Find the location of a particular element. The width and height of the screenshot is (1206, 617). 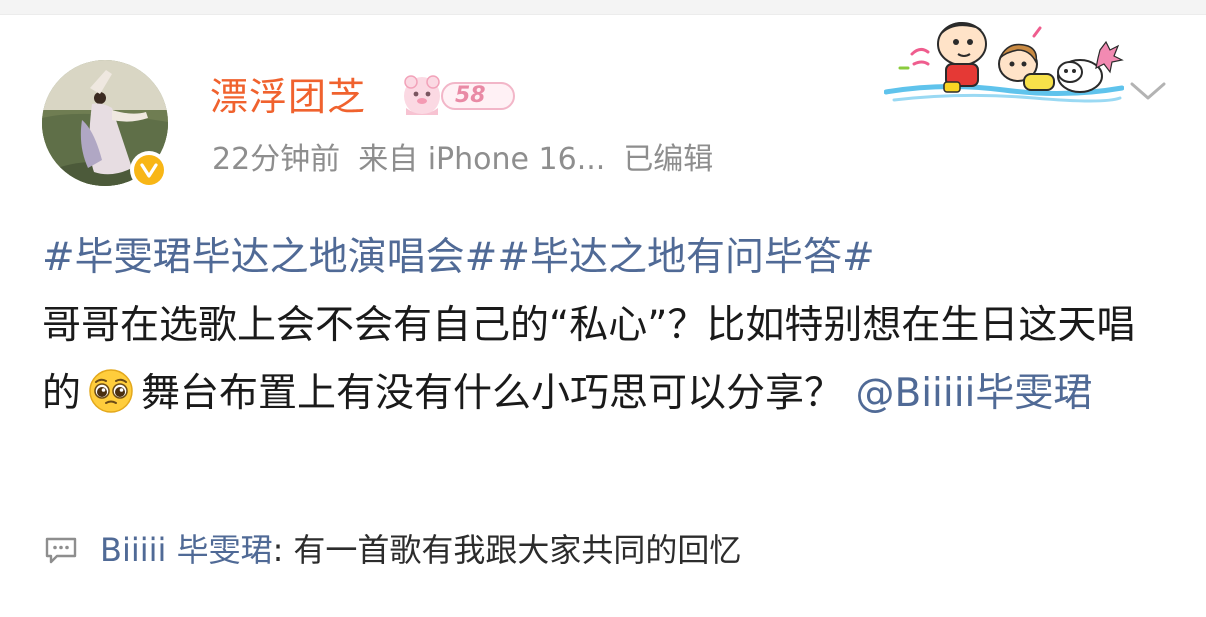

pleading-face-emoji is located at coordinates (111, 391).